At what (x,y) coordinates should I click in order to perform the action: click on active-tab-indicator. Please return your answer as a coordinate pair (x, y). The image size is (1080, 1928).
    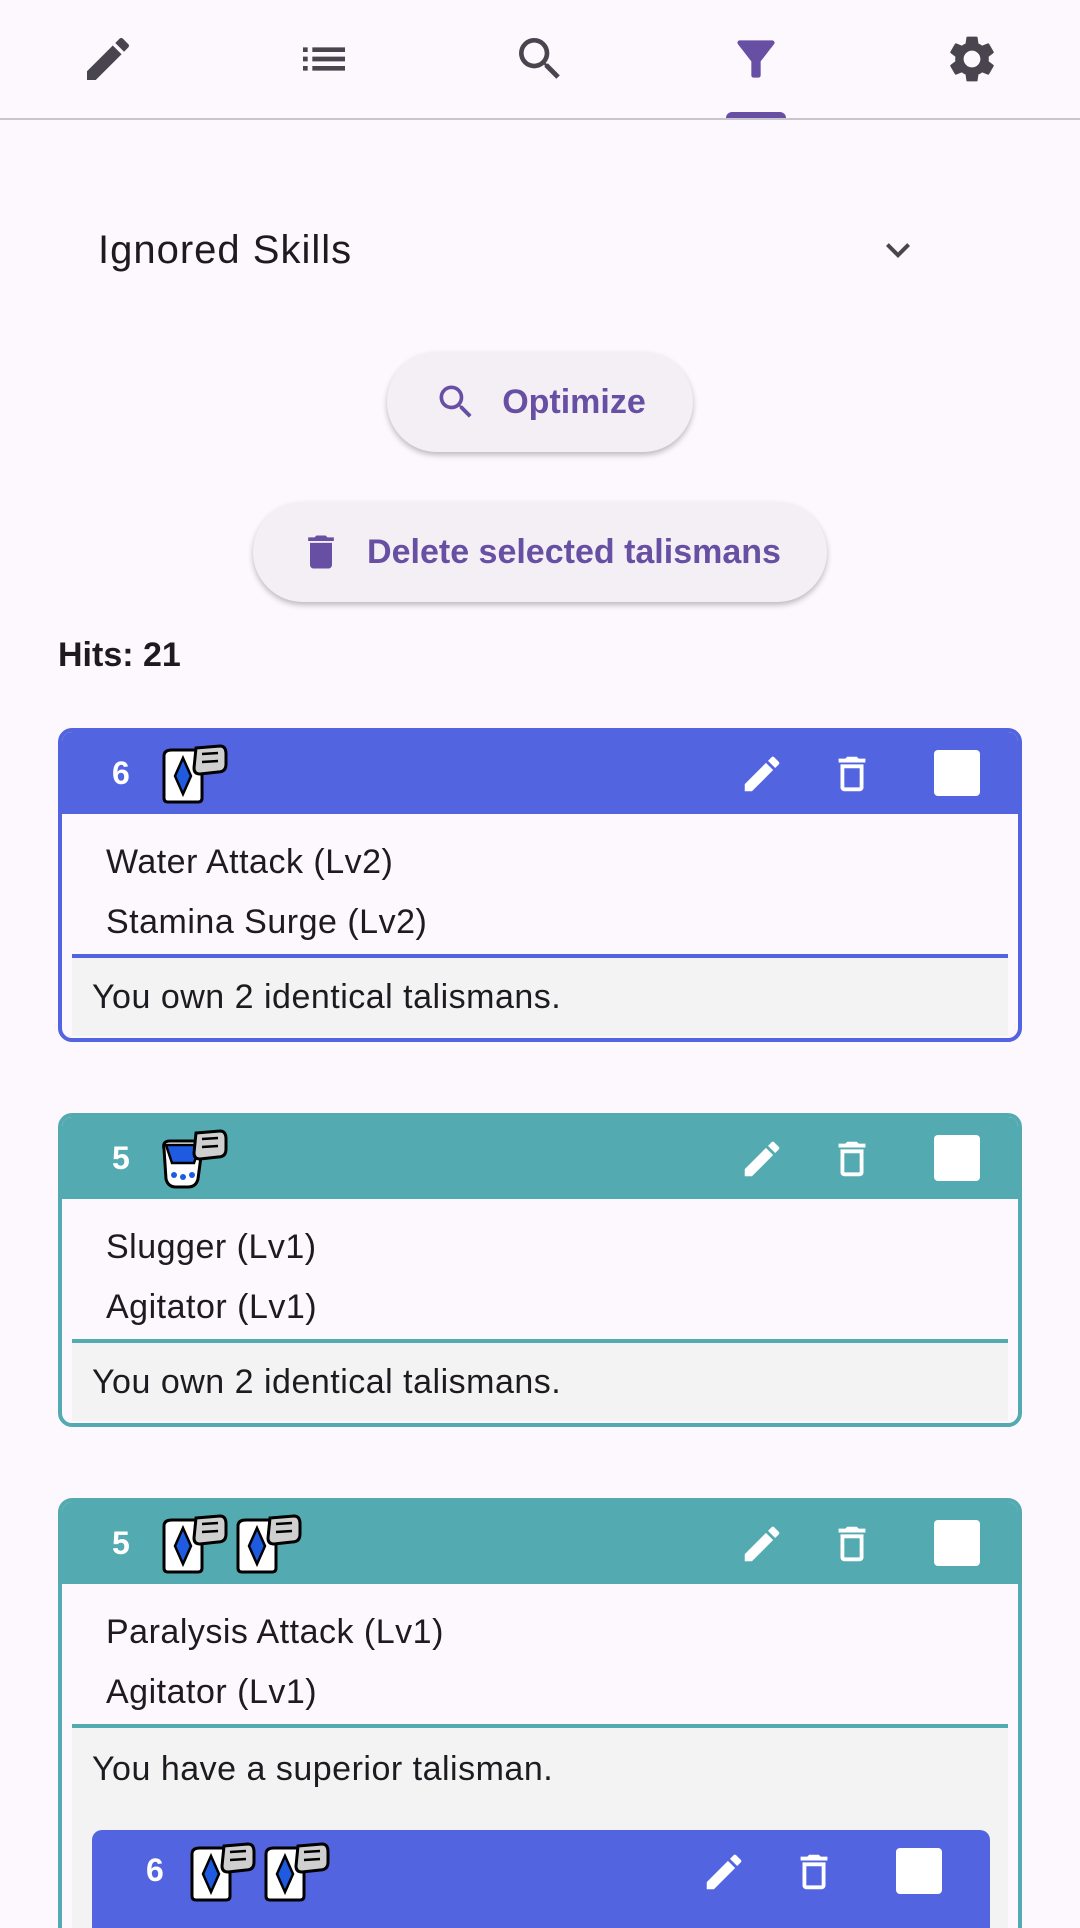
    Looking at the image, I should click on (756, 115).